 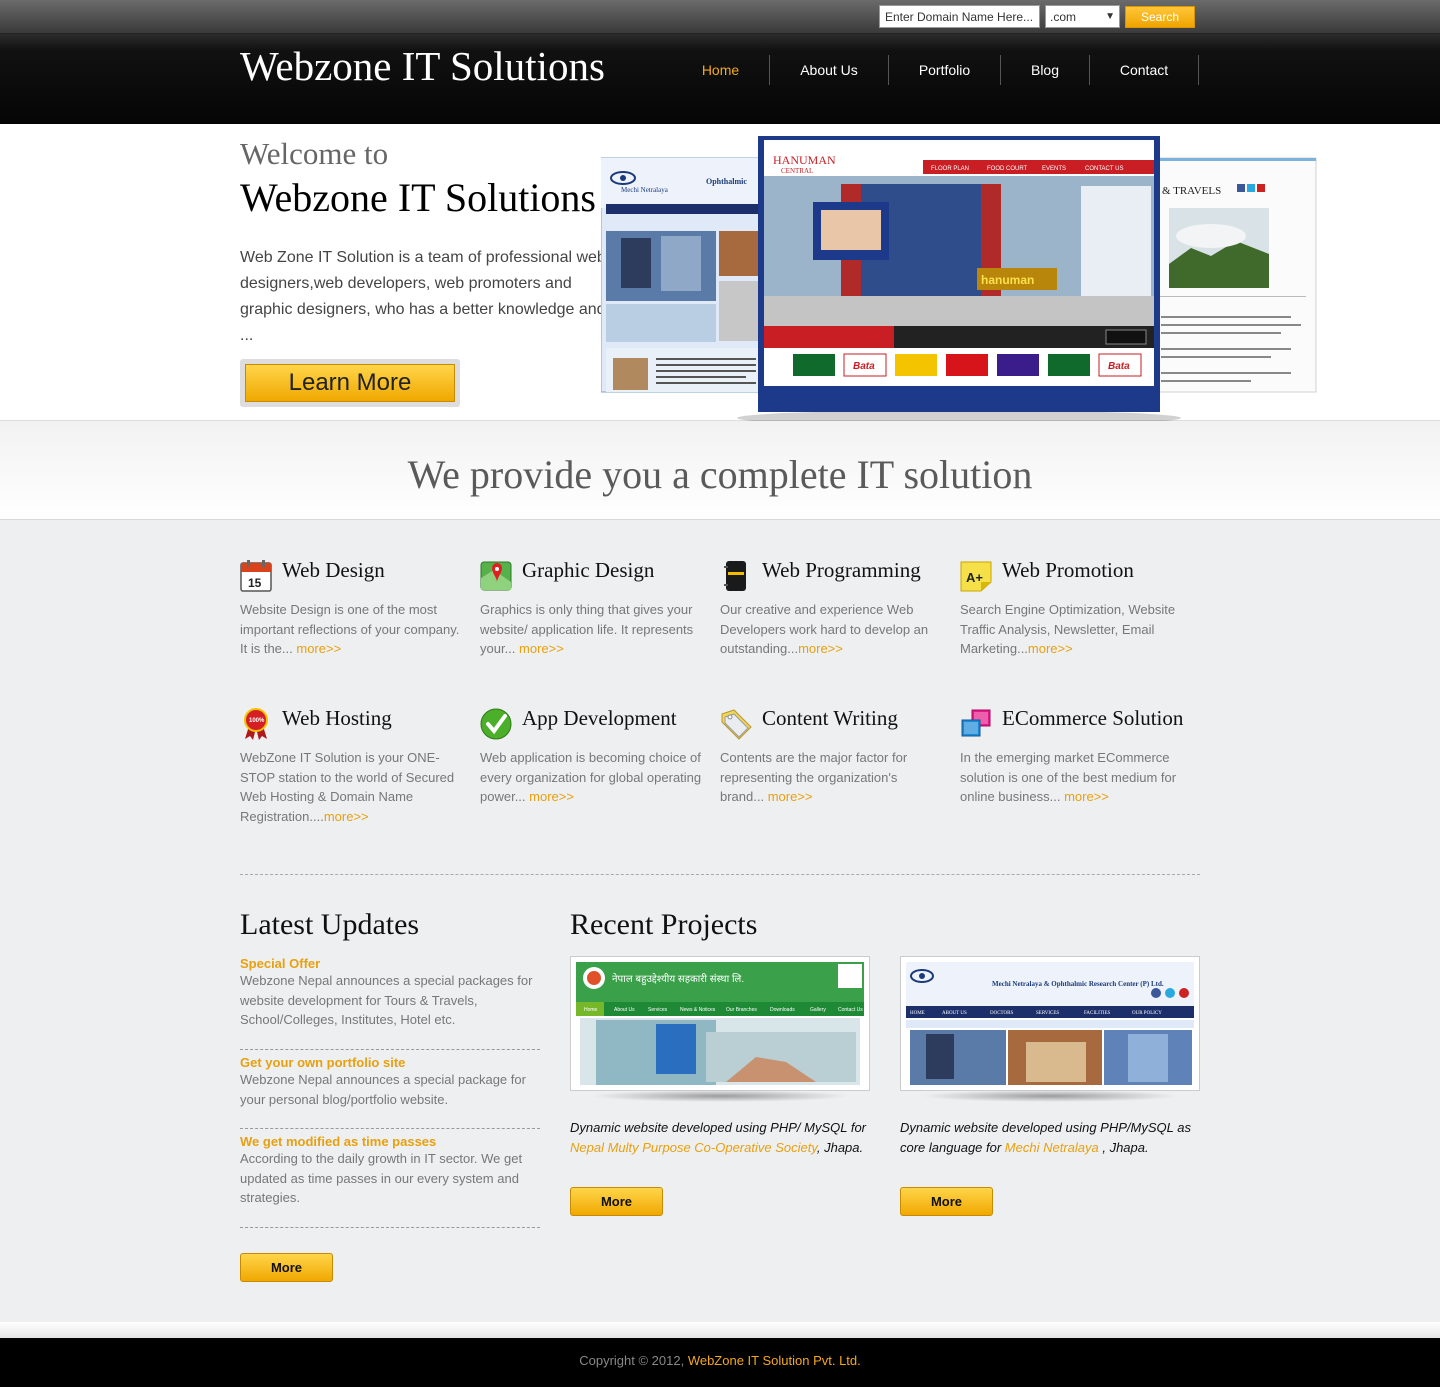 What do you see at coordinates (633, 1360) in the screenshot?
I see `copyright-text: Copyright © 2012,` at bounding box center [633, 1360].